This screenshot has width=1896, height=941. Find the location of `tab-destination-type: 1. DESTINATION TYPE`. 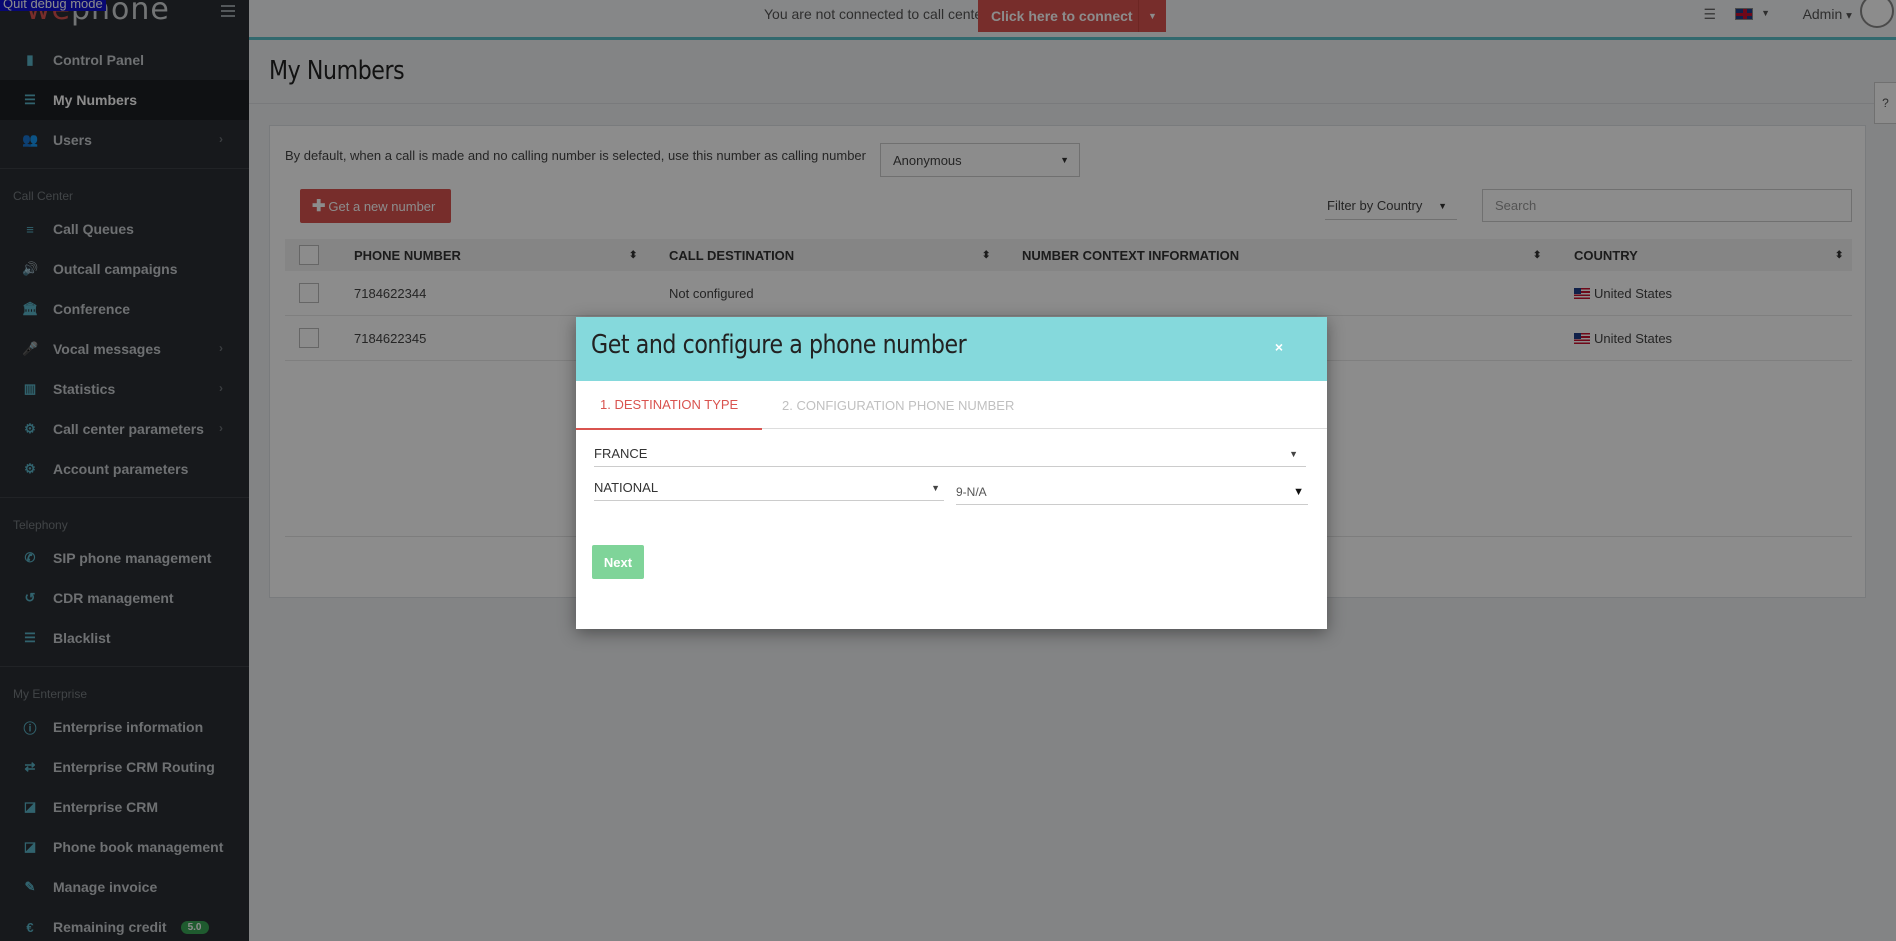

tab-destination-type: 1. DESTINATION TYPE is located at coordinates (669, 405).